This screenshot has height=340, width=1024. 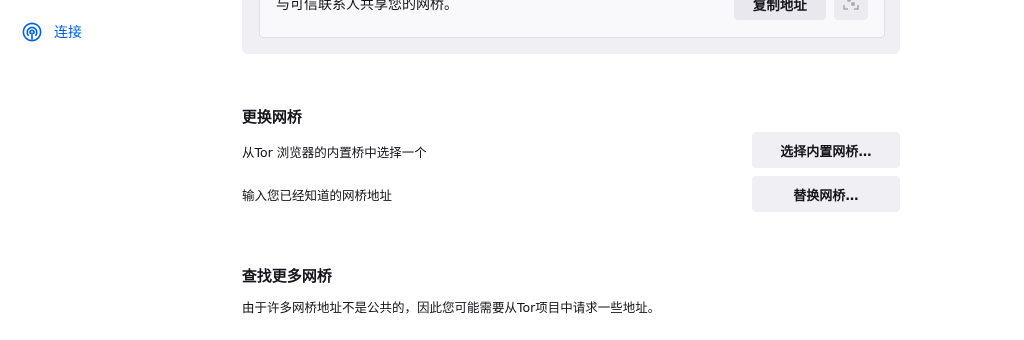 What do you see at coordinates (52, 32) in the screenshot?
I see `sidebar-item-connection: 连接` at bounding box center [52, 32].